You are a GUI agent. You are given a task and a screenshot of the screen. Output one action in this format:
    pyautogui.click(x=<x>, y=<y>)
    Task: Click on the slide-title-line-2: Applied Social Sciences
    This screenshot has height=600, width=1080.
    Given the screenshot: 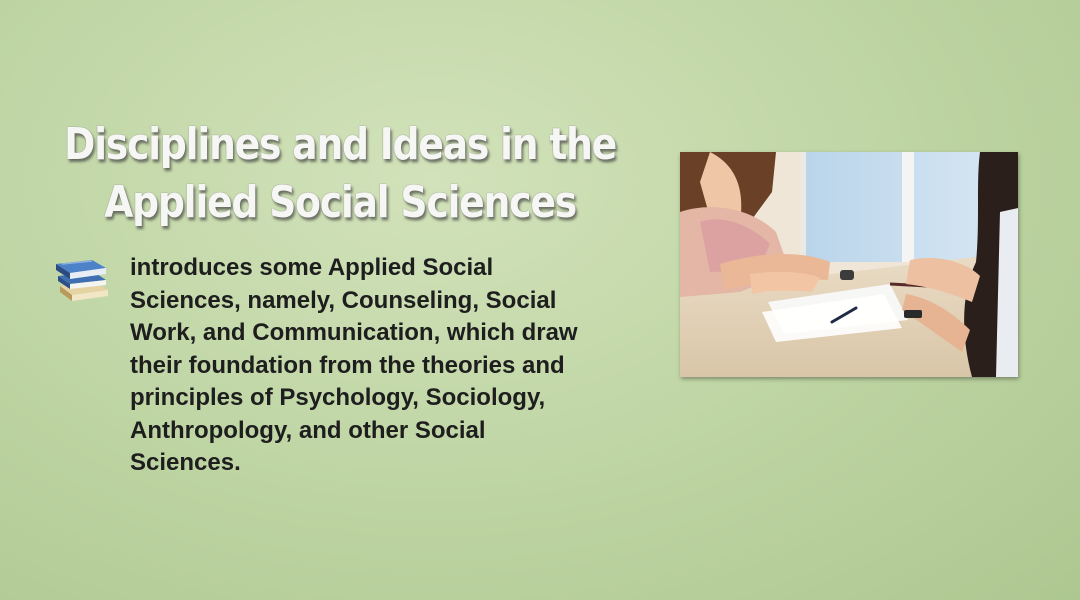 What is the action you would take?
    pyautogui.click(x=340, y=202)
    